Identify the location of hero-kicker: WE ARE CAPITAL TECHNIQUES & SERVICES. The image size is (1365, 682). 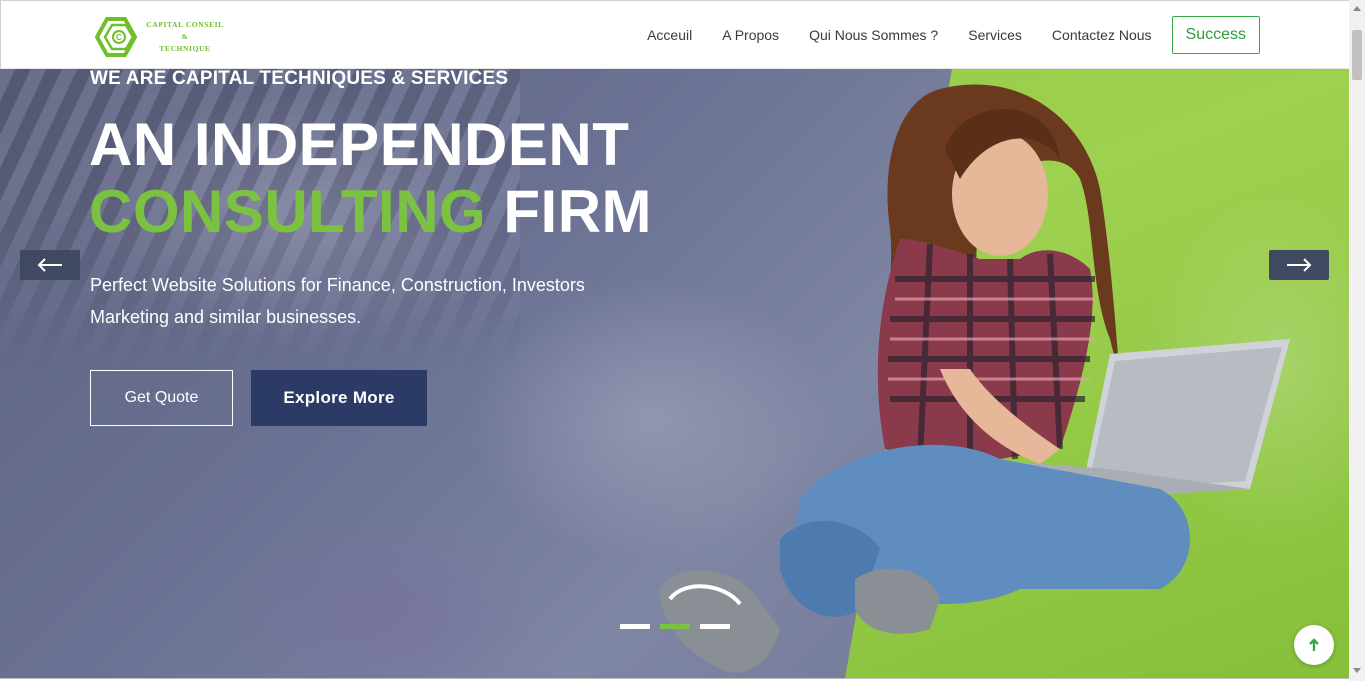
(299, 79).